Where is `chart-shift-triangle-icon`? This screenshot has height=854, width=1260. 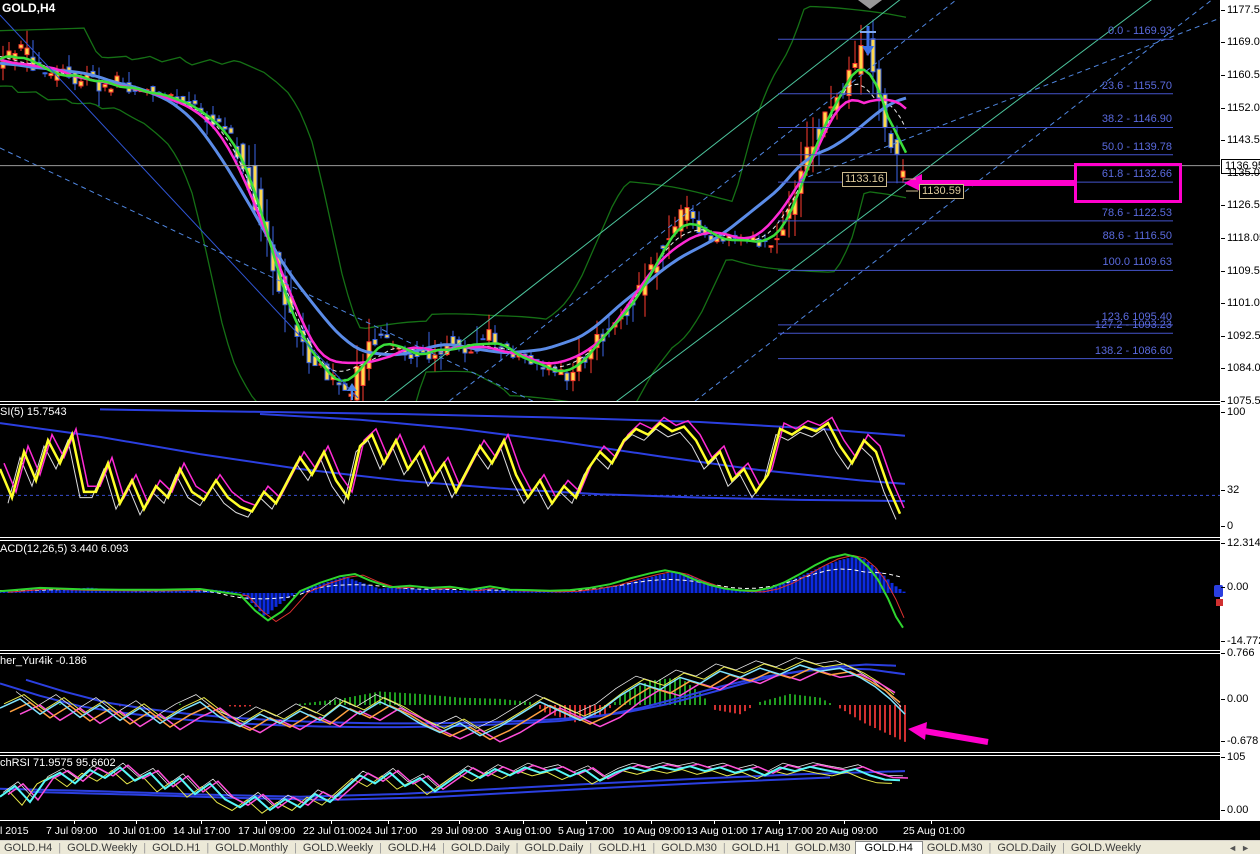
chart-shift-triangle-icon is located at coordinates (870, 4).